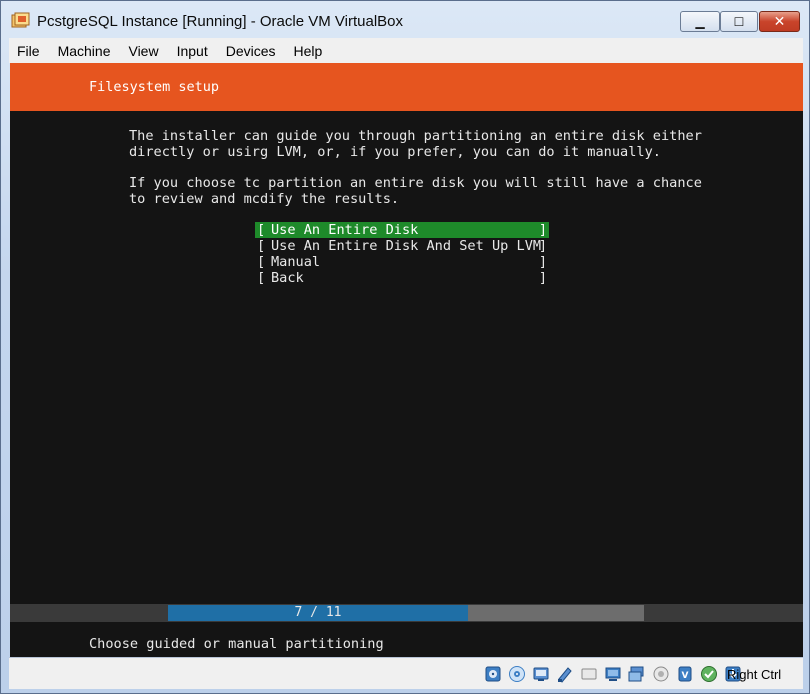 Image resolution: width=810 pixels, height=694 pixels. What do you see at coordinates (402, 278) in the screenshot?
I see `option-back: [ Back ]` at bounding box center [402, 278].